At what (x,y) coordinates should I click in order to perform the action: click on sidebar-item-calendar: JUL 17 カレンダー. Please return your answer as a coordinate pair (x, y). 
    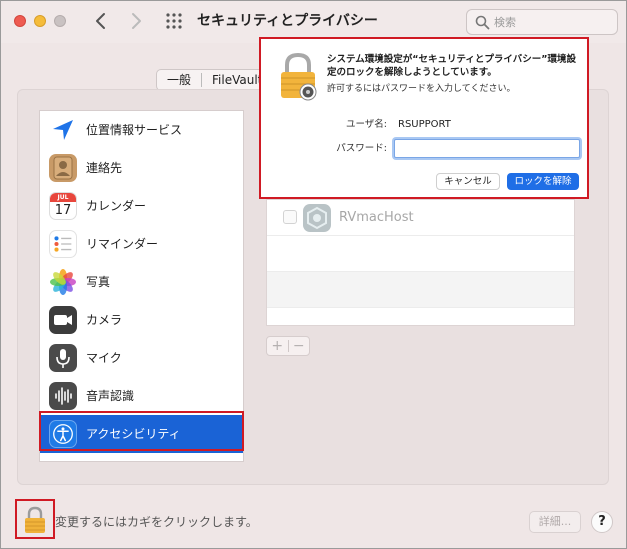
    Looking at the image, I should click on (141, 206).